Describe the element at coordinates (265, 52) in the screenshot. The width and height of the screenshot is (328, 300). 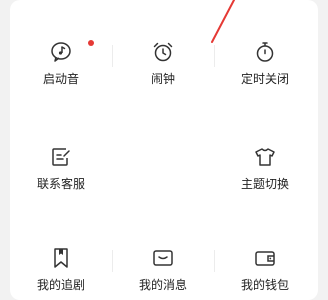
I see `timer-icon` at that location.